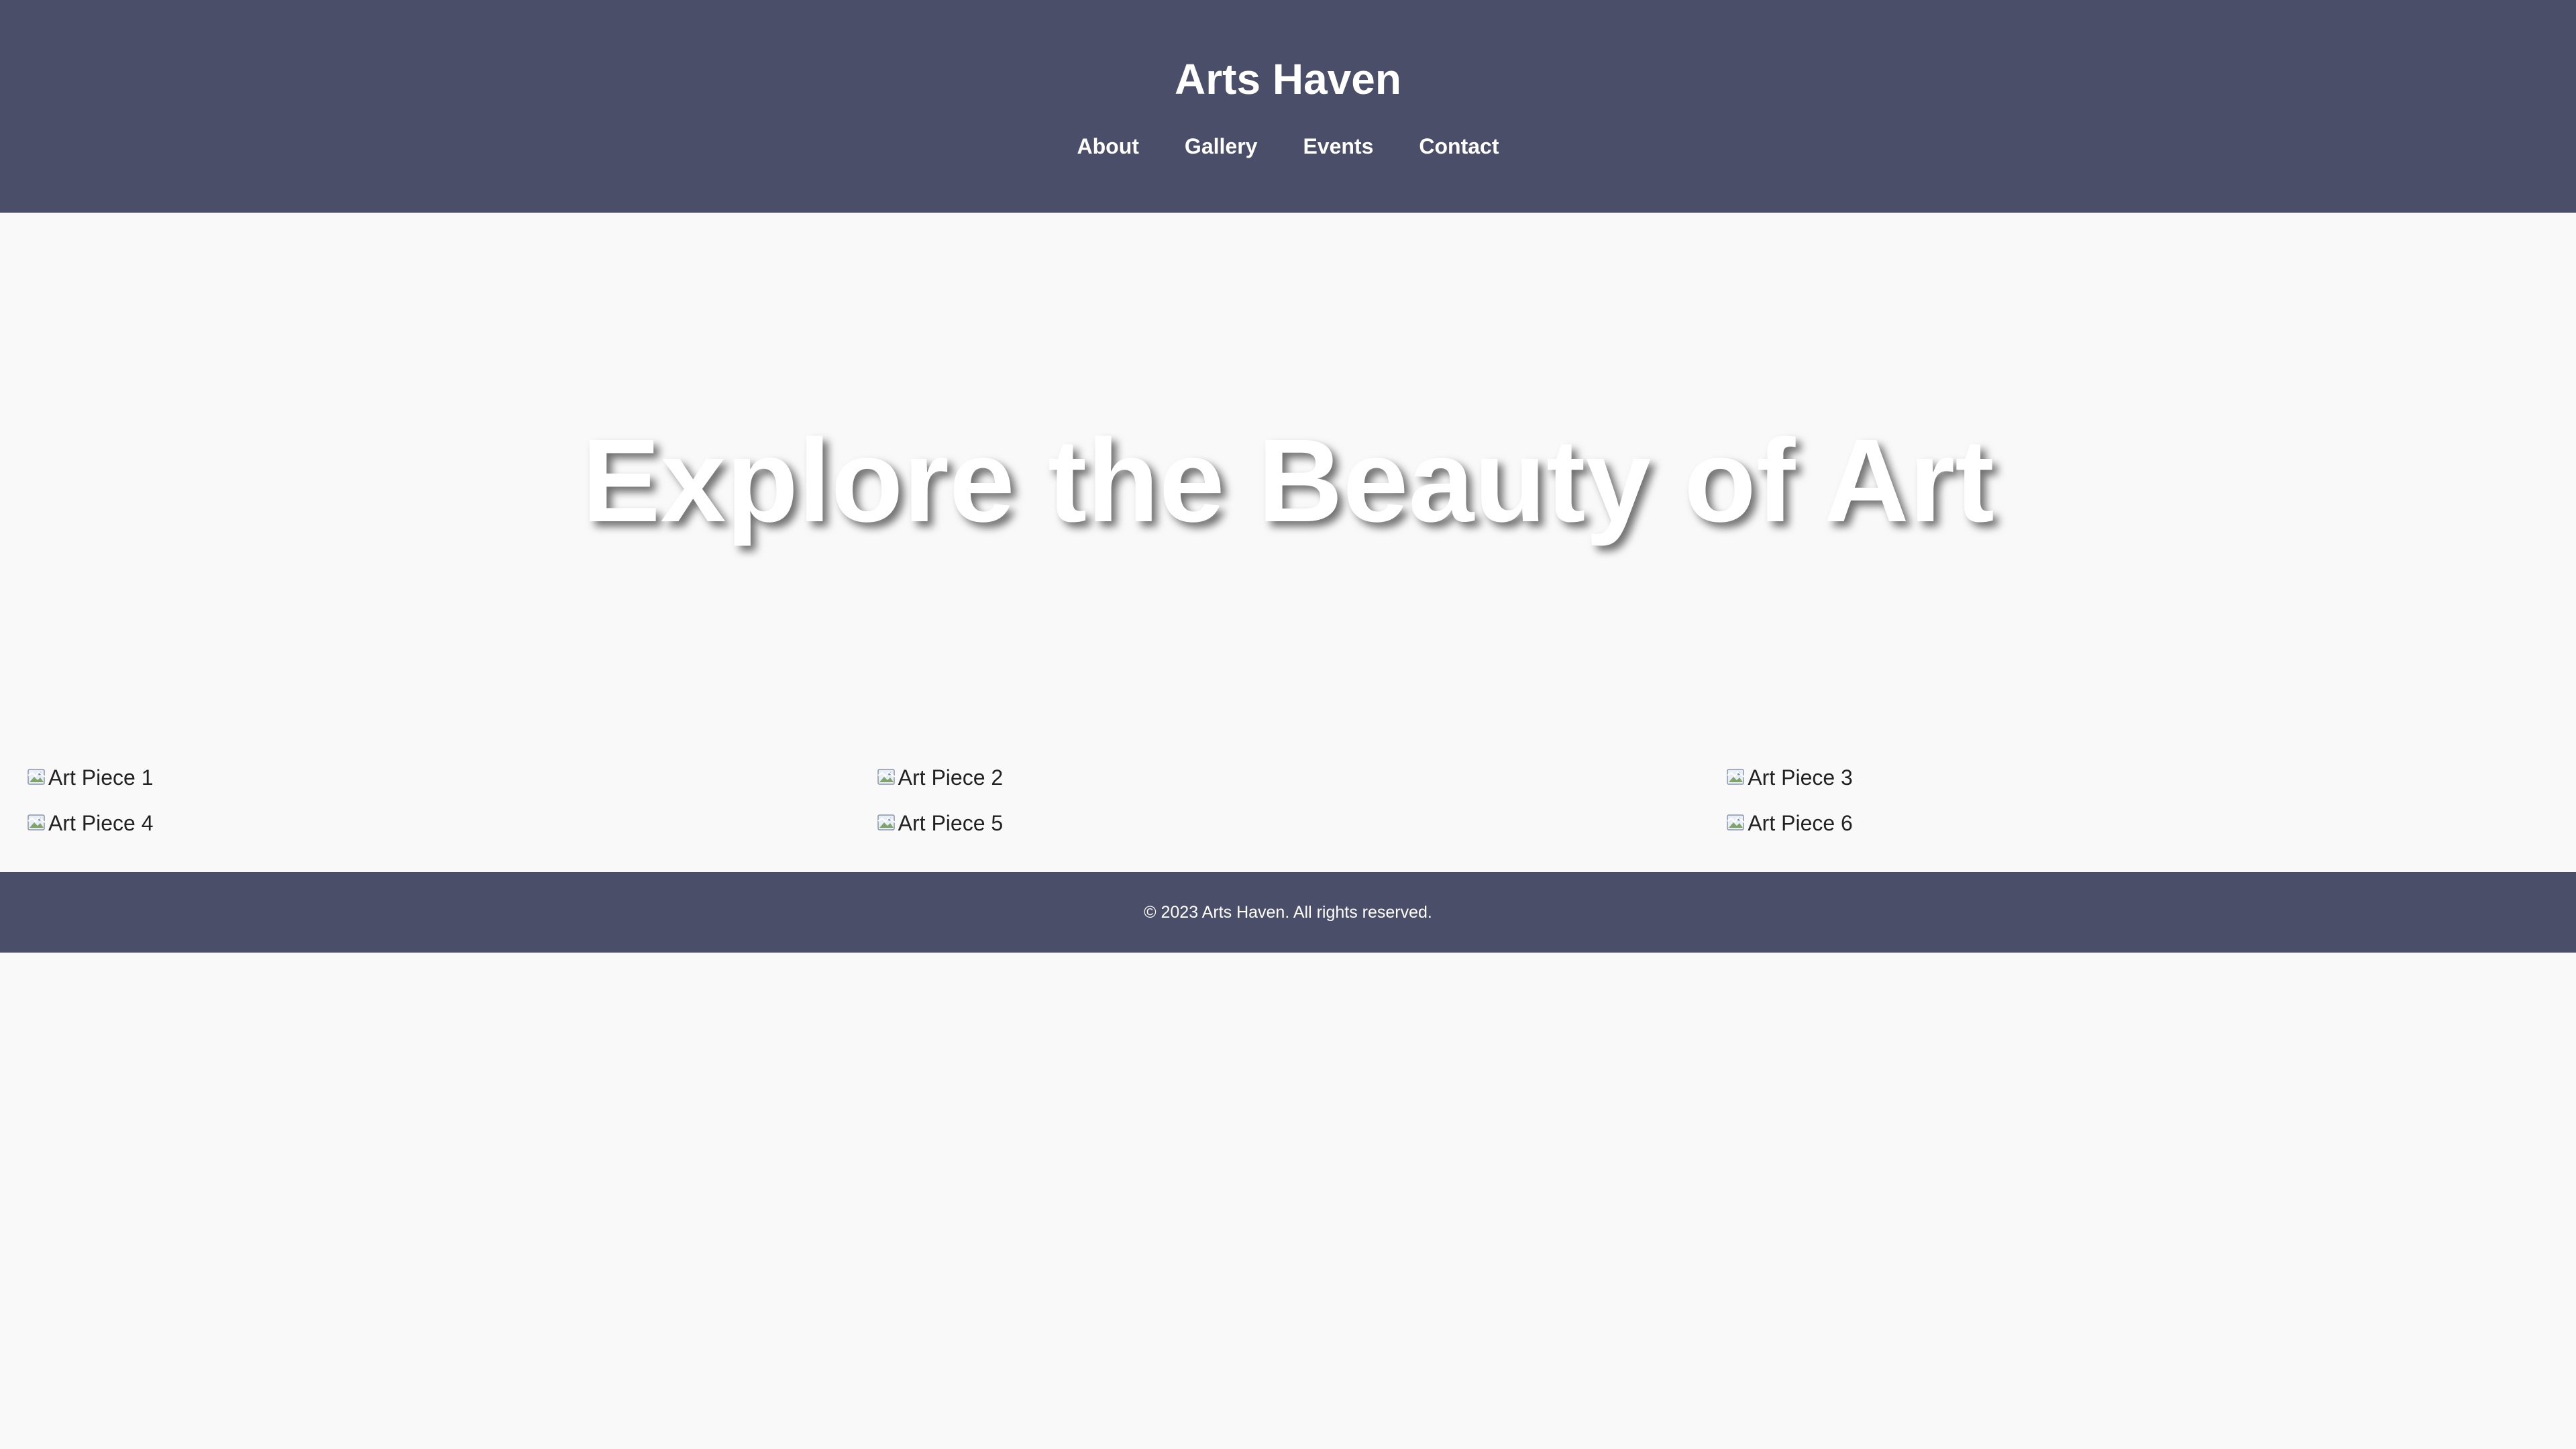 This screenshot has height=1449, width=2576. What do you see at coordinates (1288, 777) in the screenshot?
I see `gallery-item-2: Art Piece 2` at bounding box center [1288, 777].